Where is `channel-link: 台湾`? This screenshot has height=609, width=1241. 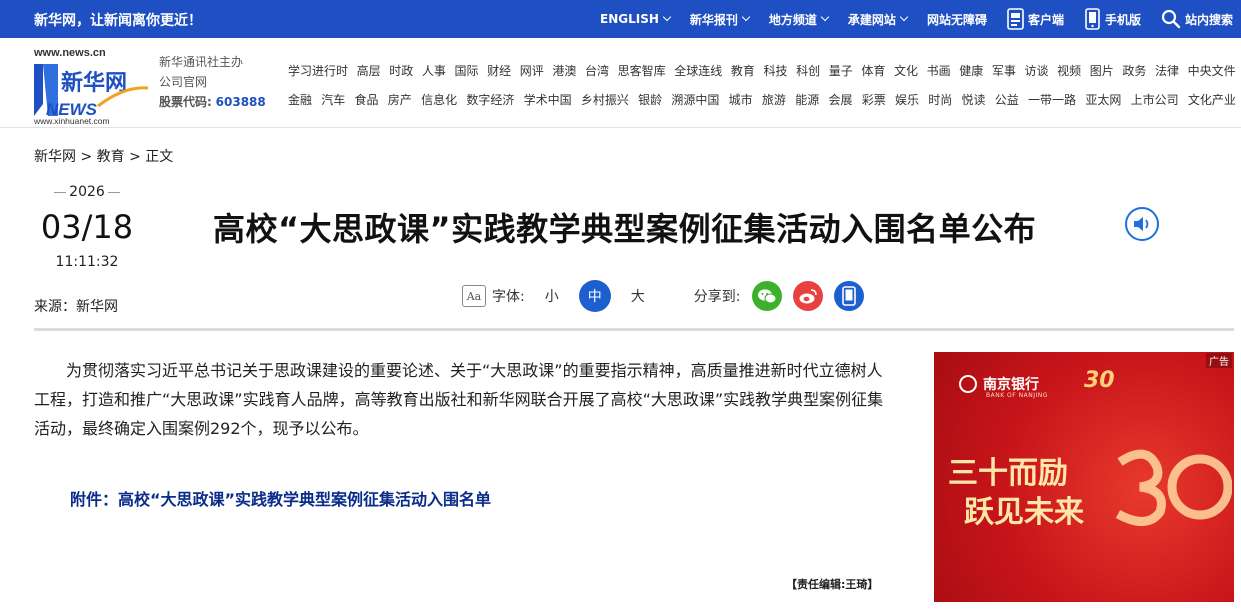 channel-link: 台湾 is located at coordinates (597, 76).